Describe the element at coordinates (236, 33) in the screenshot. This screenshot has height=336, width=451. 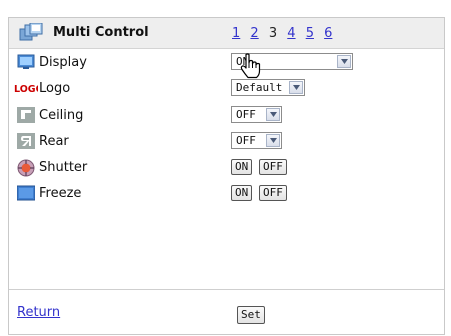
I see `page-link-1: 1` at that location.